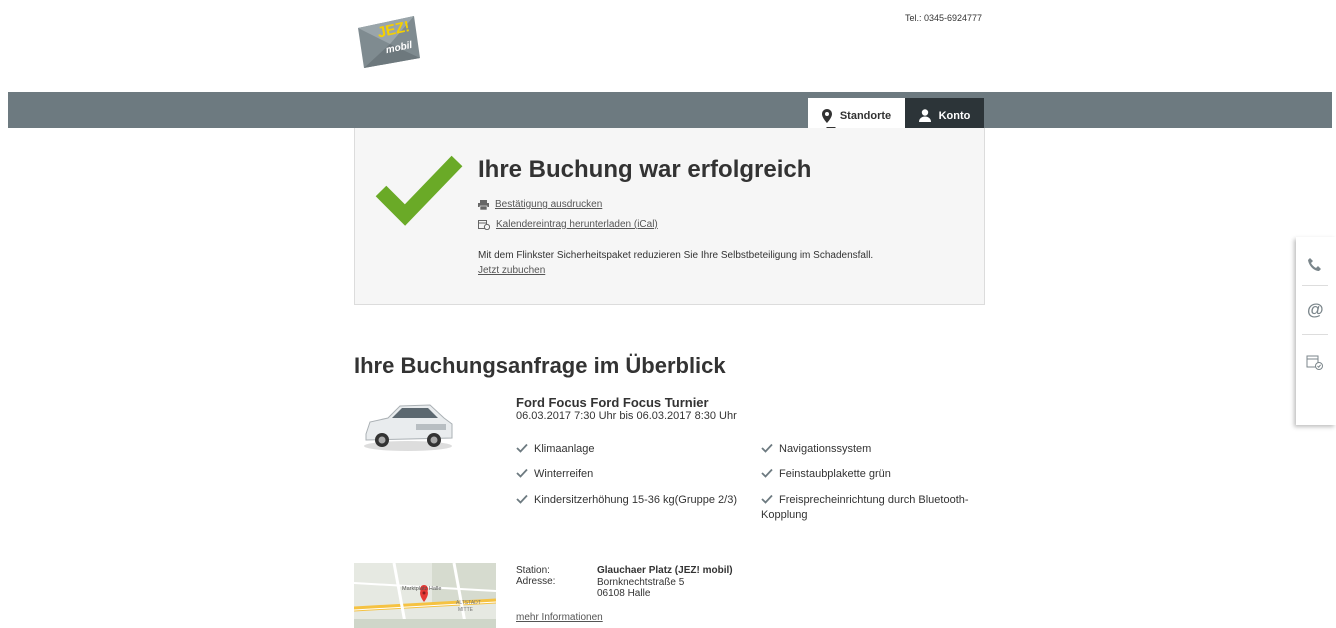  Describe the element at coordinates (559, 617) in the screenshot. I see `more-info-link: mehr Informationen` at that location.